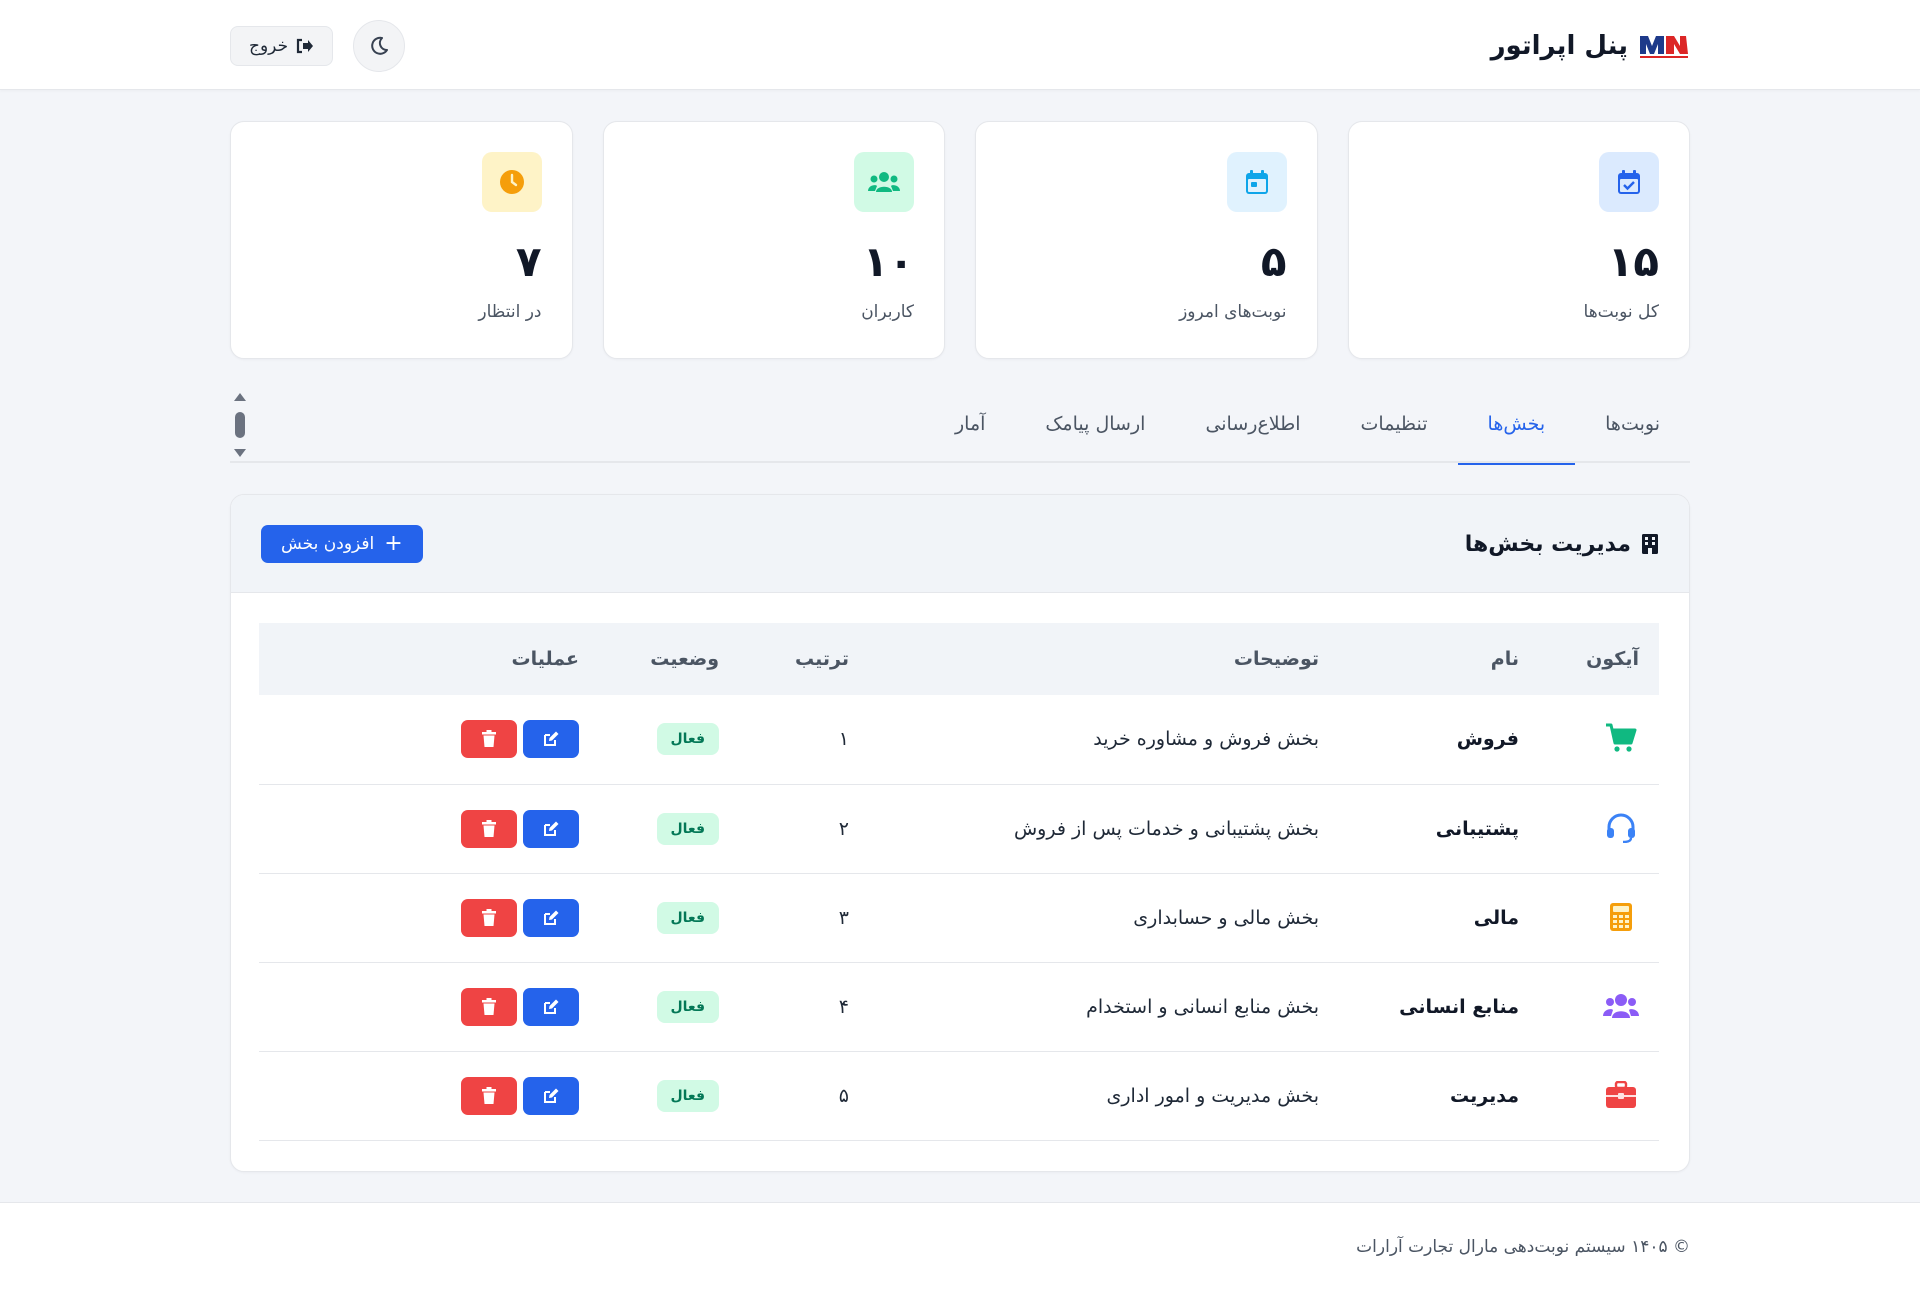 This screenshot has width=1920, height=1291. I want to click on logout-label: خروج, so click(269, 46).